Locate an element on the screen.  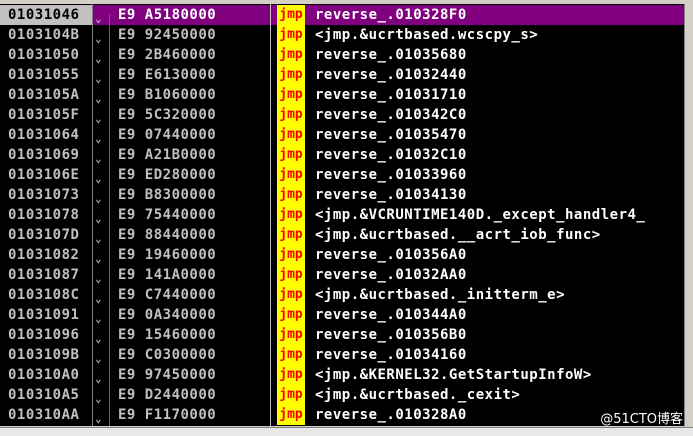
disasm-row: 01031091 ⌄ E9 0A340000 jmp reverse_.010344A0 is located at coordinates (342, 315).